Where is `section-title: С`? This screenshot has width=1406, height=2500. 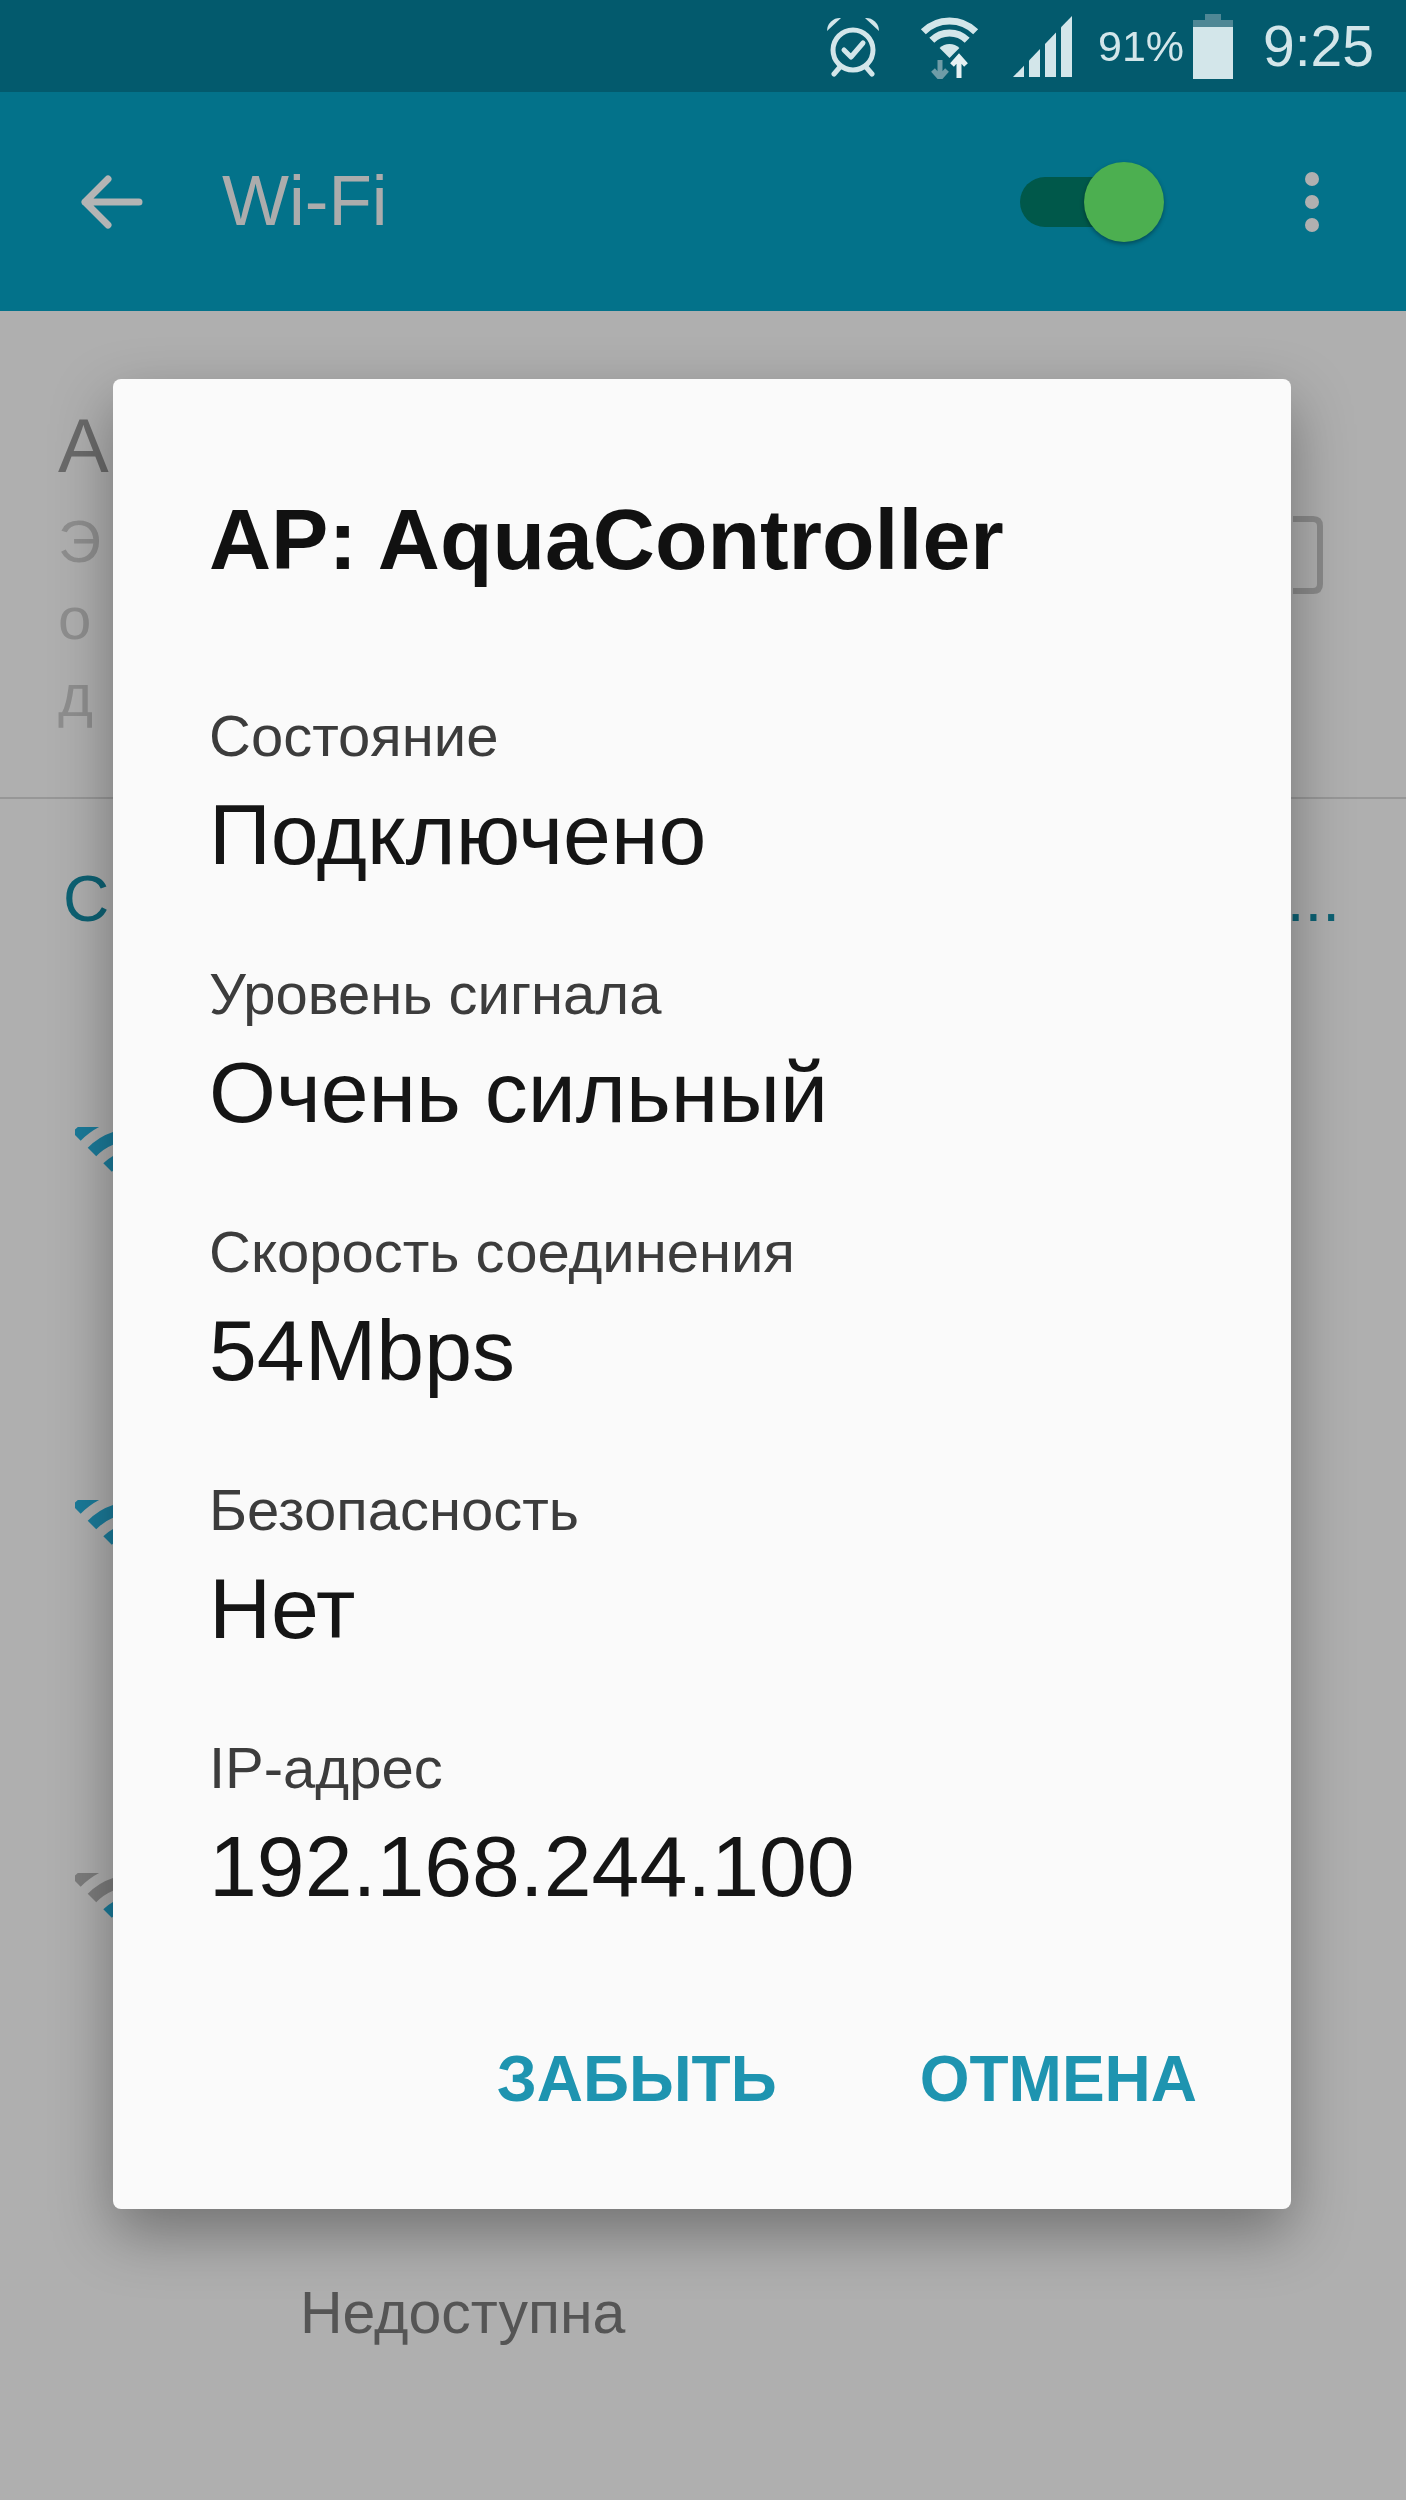 section-title: С is located at coordinates (86, 899).